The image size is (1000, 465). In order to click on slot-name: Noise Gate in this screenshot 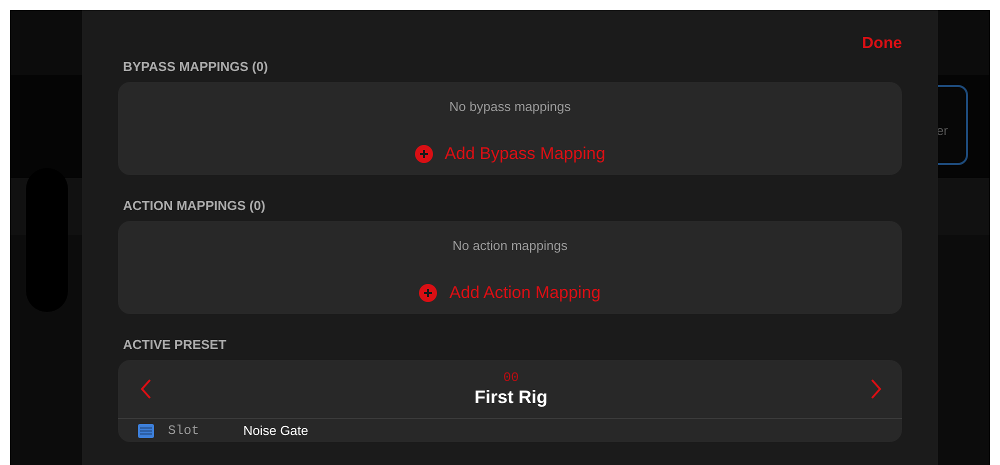, I will do `click(275, 430)`.